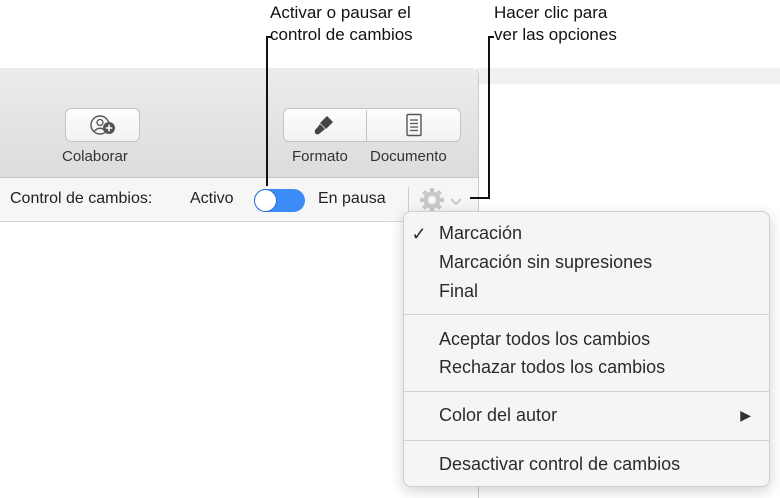  Describe the element at coordinates (265, 200) in the screenshot. I see `toggle-knob` at that location.